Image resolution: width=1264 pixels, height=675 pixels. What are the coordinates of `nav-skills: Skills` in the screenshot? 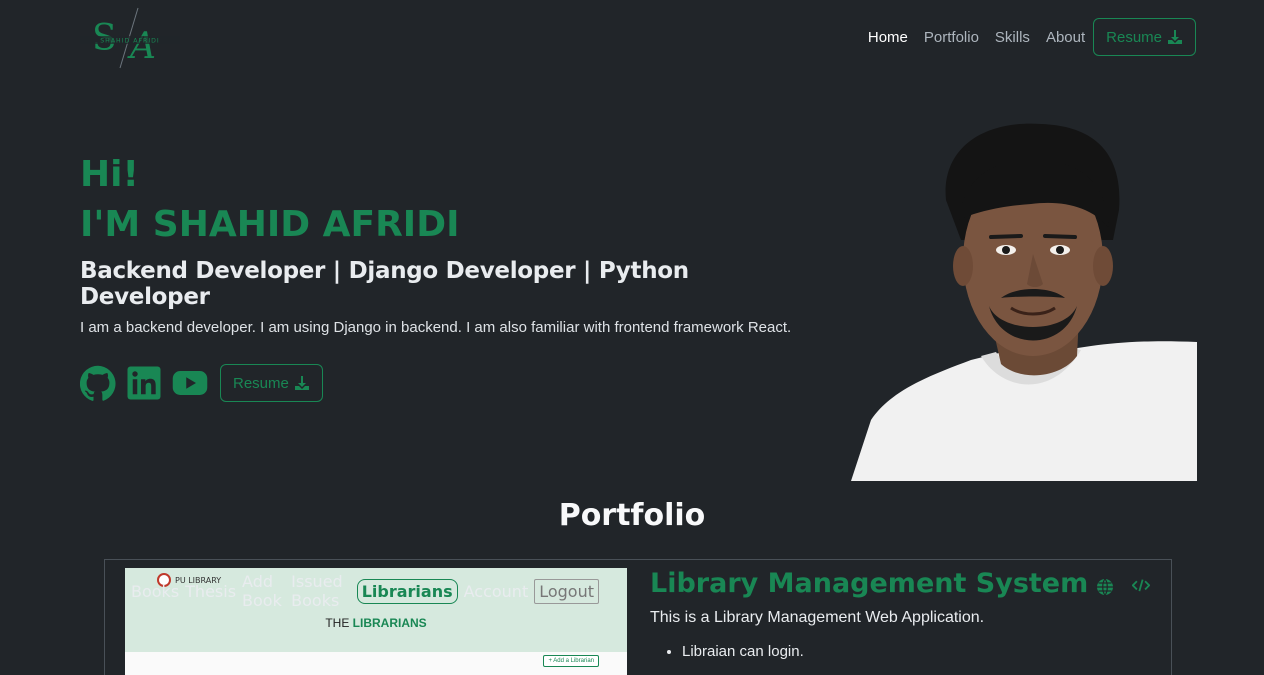 It's located at (1012, 37).